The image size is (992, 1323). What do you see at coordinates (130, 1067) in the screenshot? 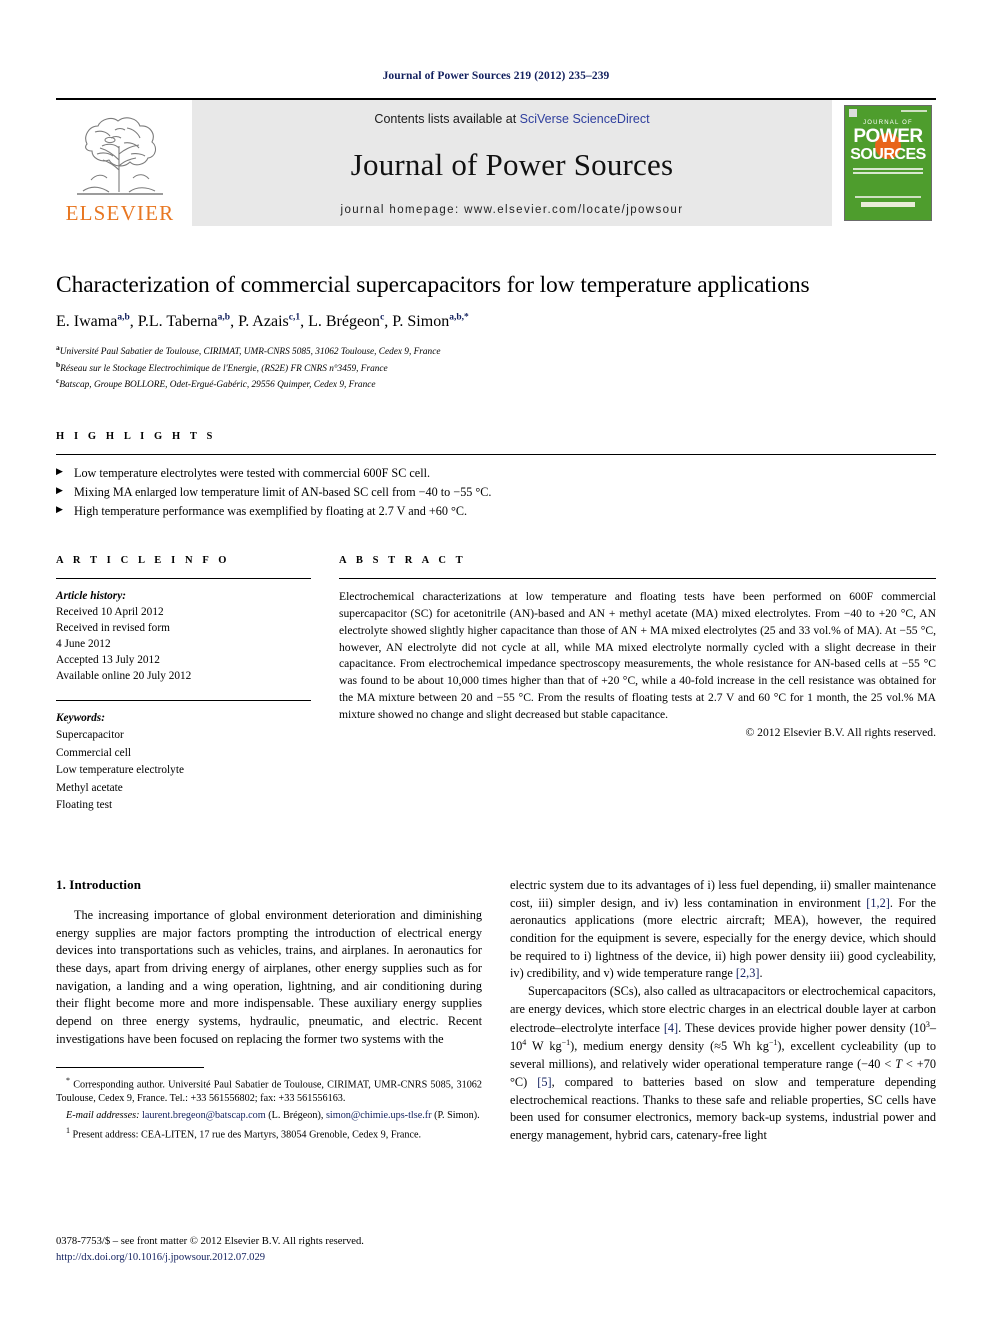
I see `footnote-divider` at bounding box center [130, 1067].